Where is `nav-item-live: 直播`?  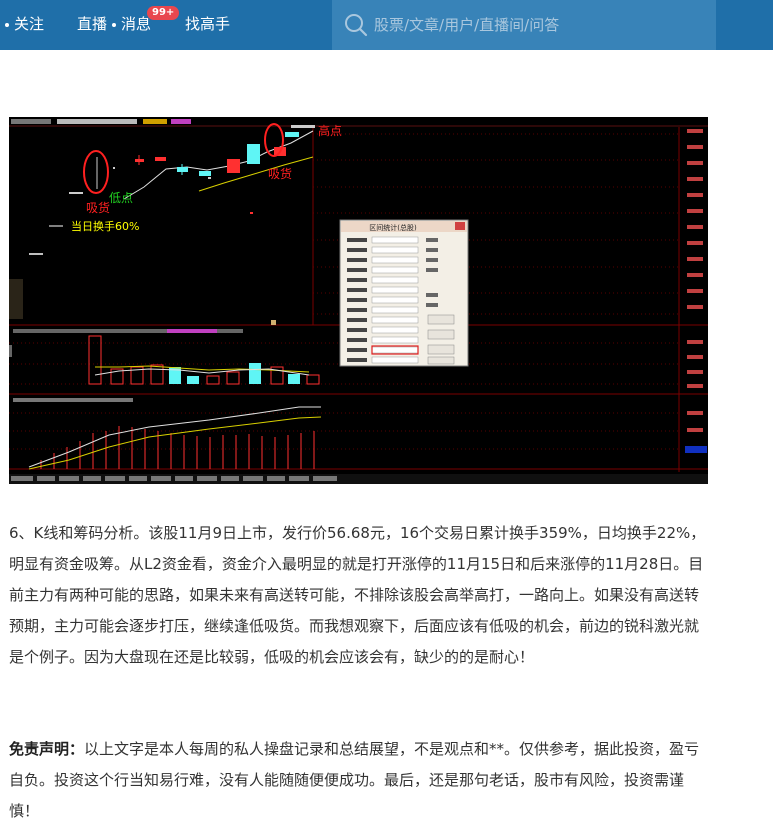
nav-item-live: 直播 is located at coordinates (92, 25).